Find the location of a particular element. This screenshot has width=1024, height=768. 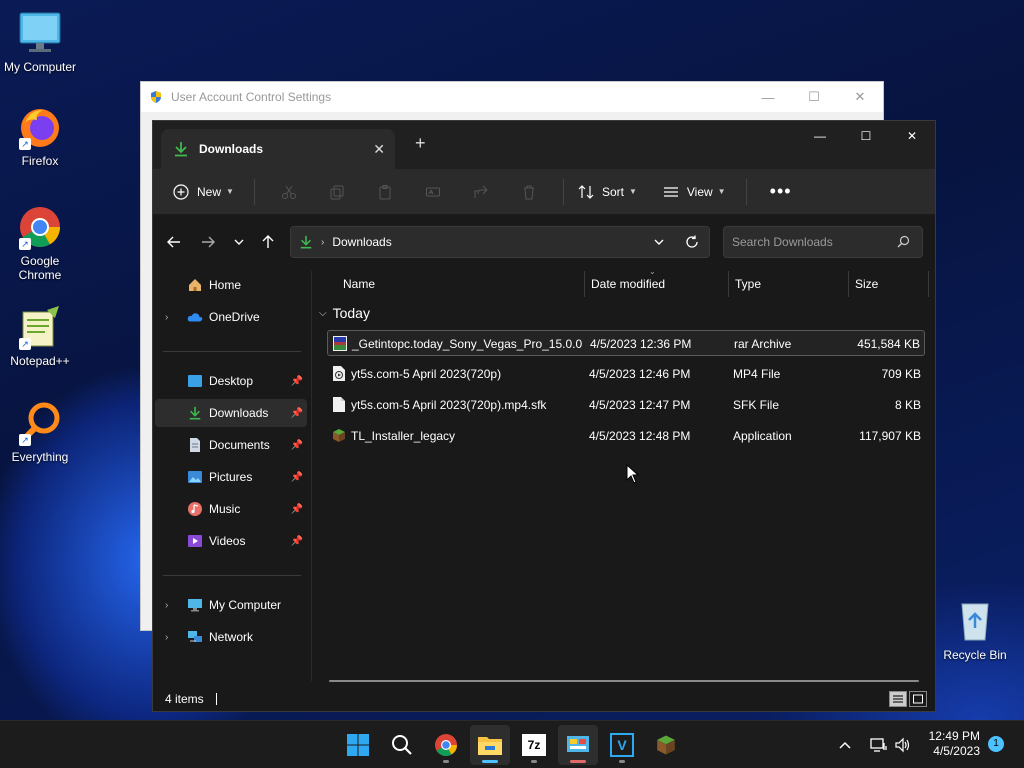

sidebar-item-desktop: Desktop 📌 is located at coordinates (231, 381).